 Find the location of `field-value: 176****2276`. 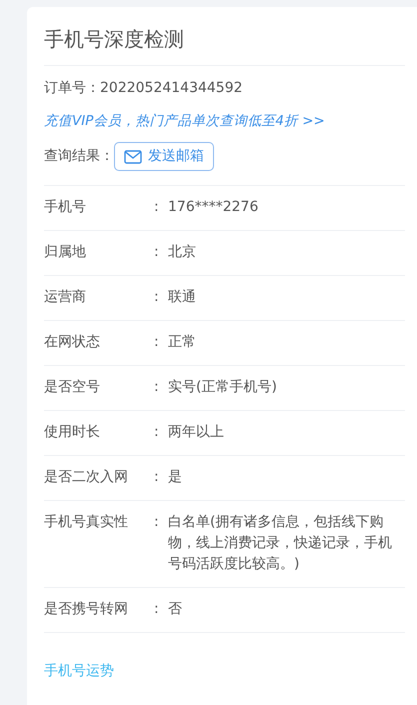

field-value: 176****2276 is located at coordinates (214, 207).